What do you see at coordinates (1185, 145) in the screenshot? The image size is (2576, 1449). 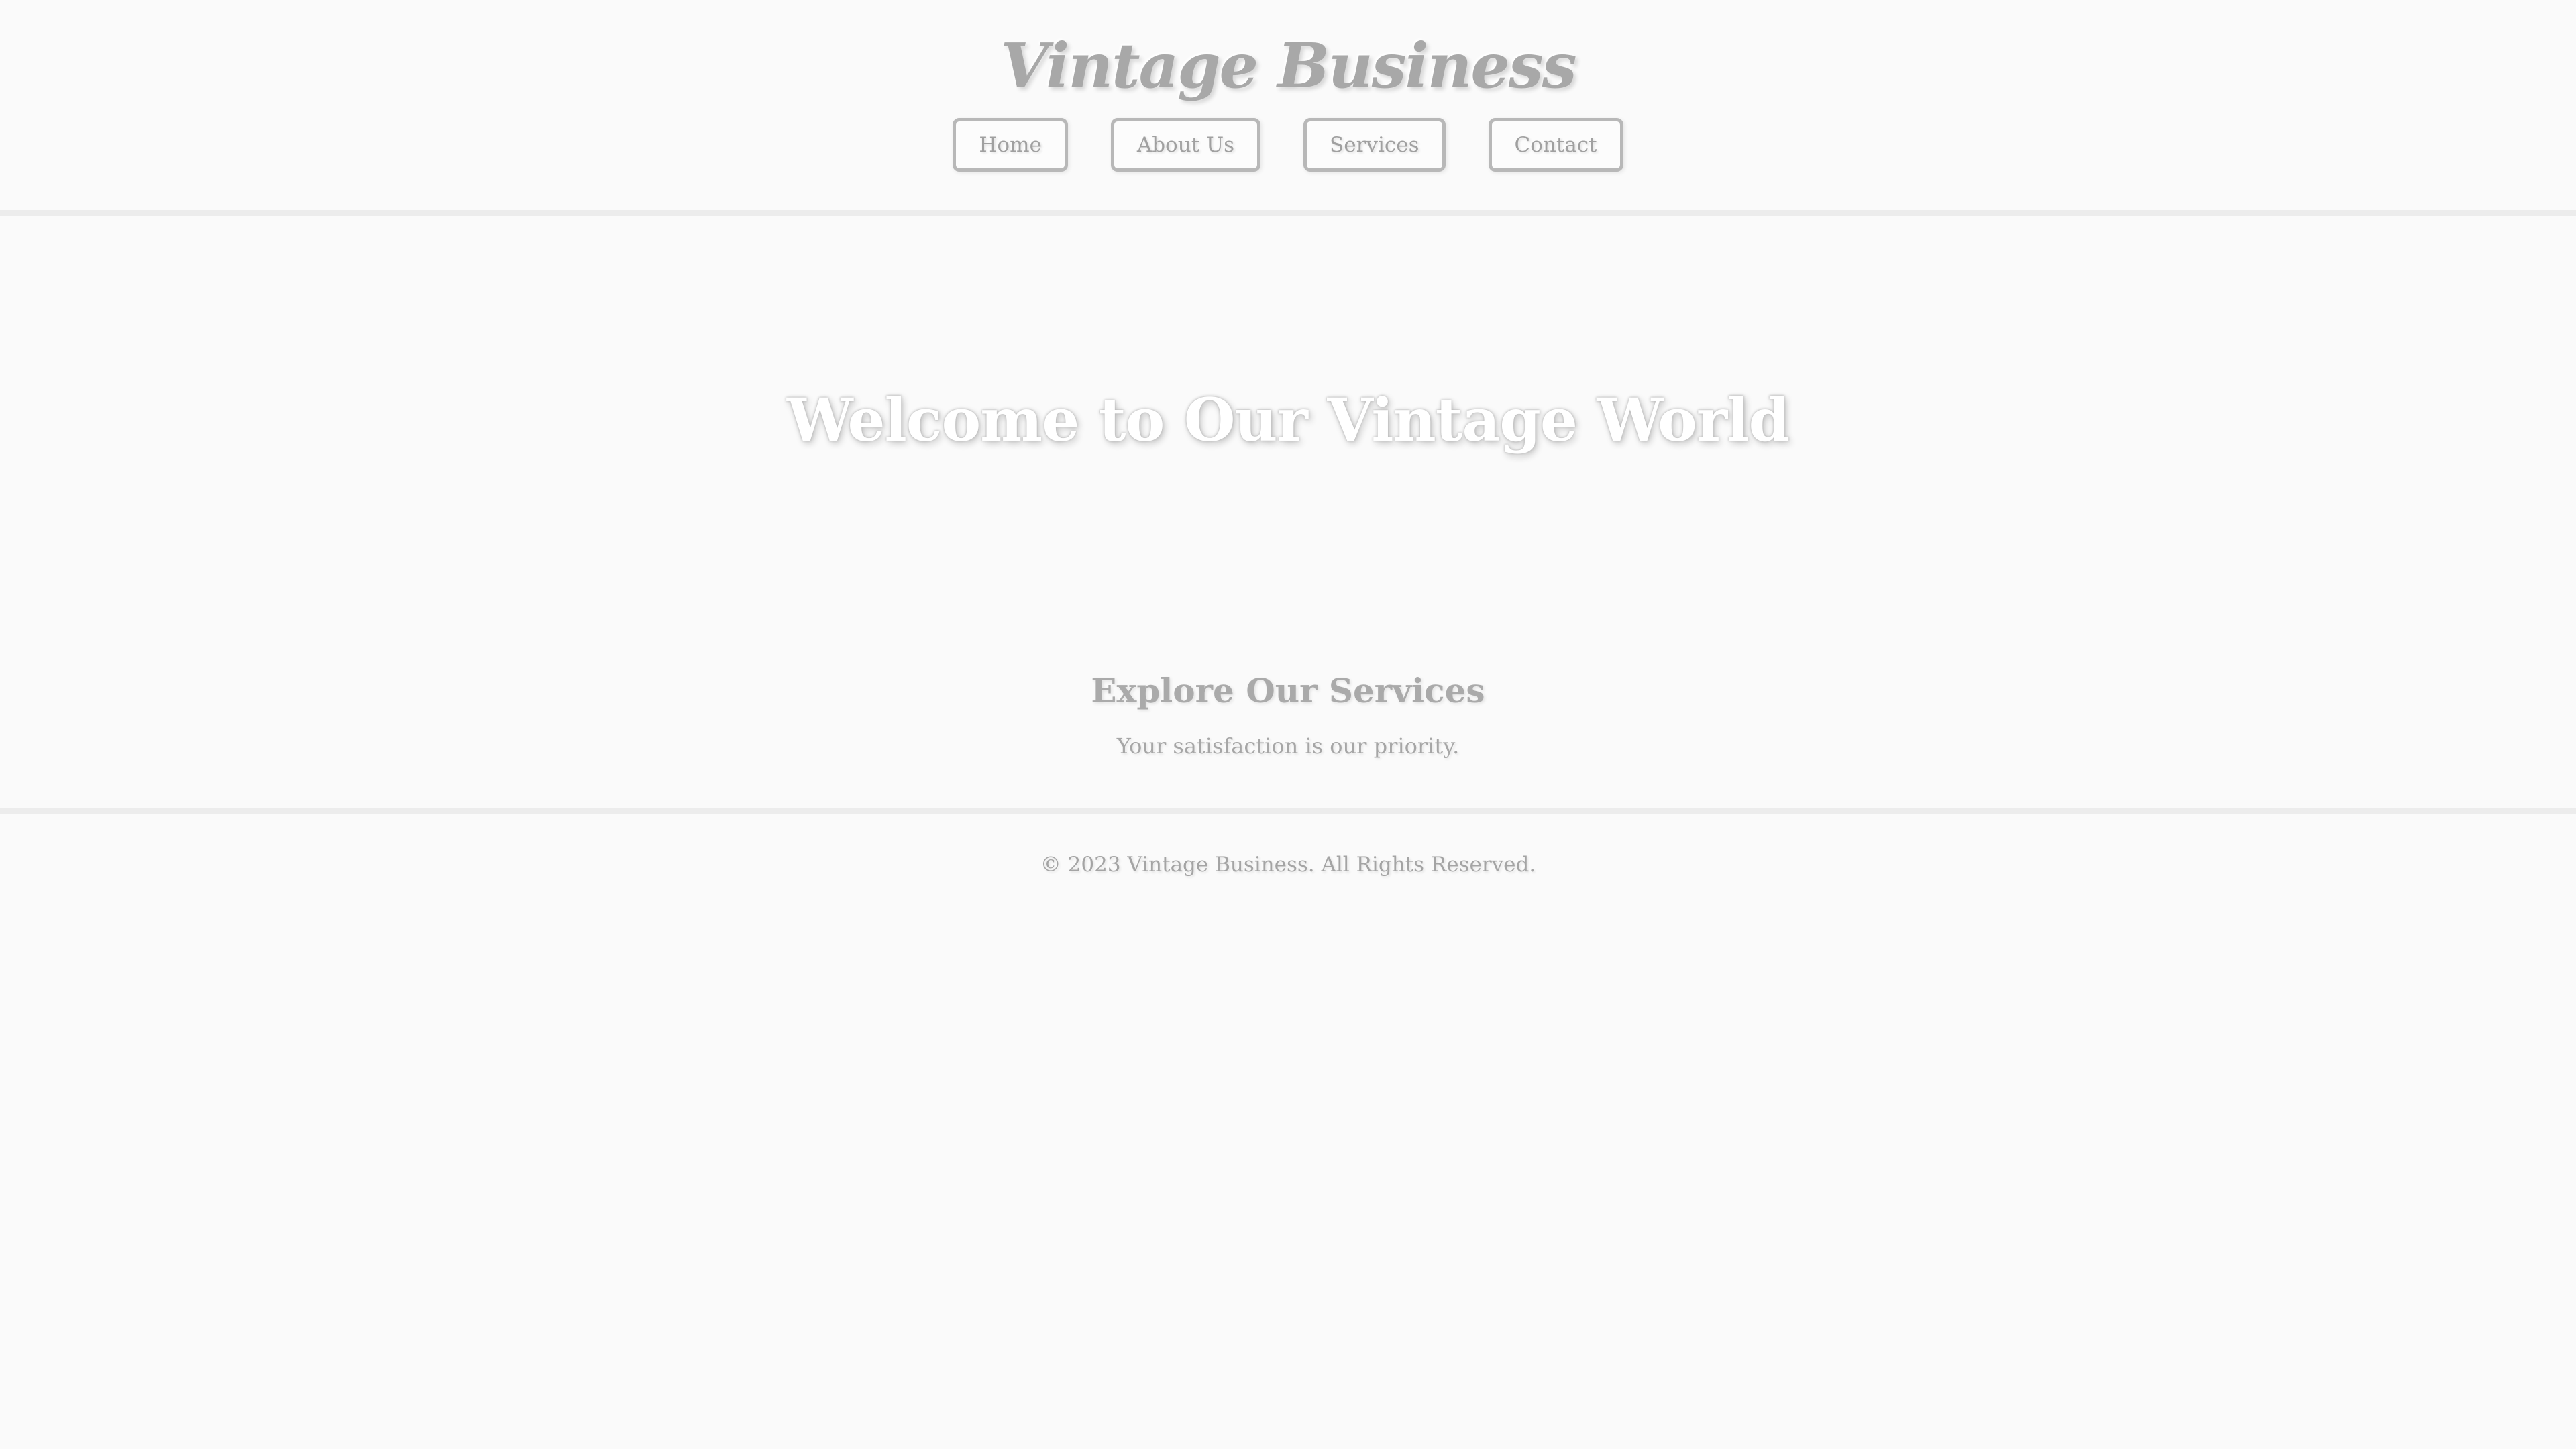 I see `nav-about-us-button: About Us` at bounding box center [1185, 145].